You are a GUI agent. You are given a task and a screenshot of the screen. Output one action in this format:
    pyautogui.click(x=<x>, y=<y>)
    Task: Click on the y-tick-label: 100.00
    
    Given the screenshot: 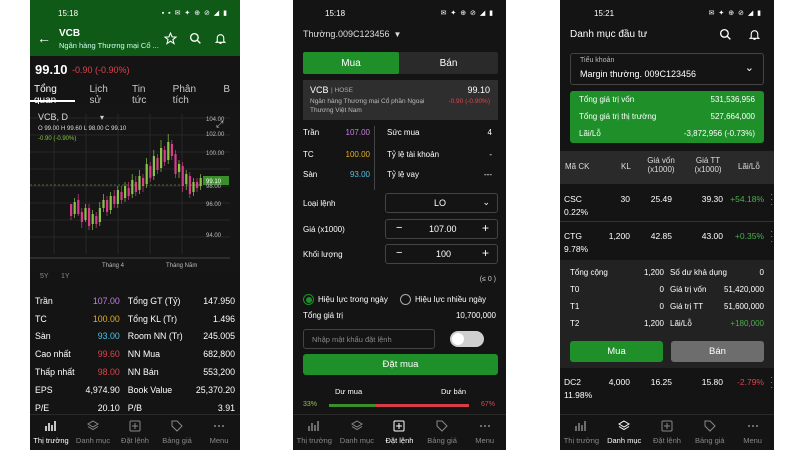 What is the action you would take?
    pyautogui.click(x=215, y=154)
    